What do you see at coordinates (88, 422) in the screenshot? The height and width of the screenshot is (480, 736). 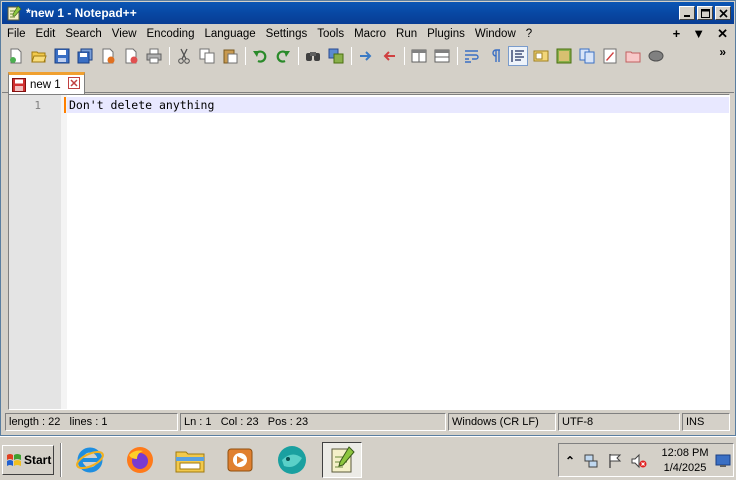 I see `status-lines: lines : 1` at bounding box center [88, 422].